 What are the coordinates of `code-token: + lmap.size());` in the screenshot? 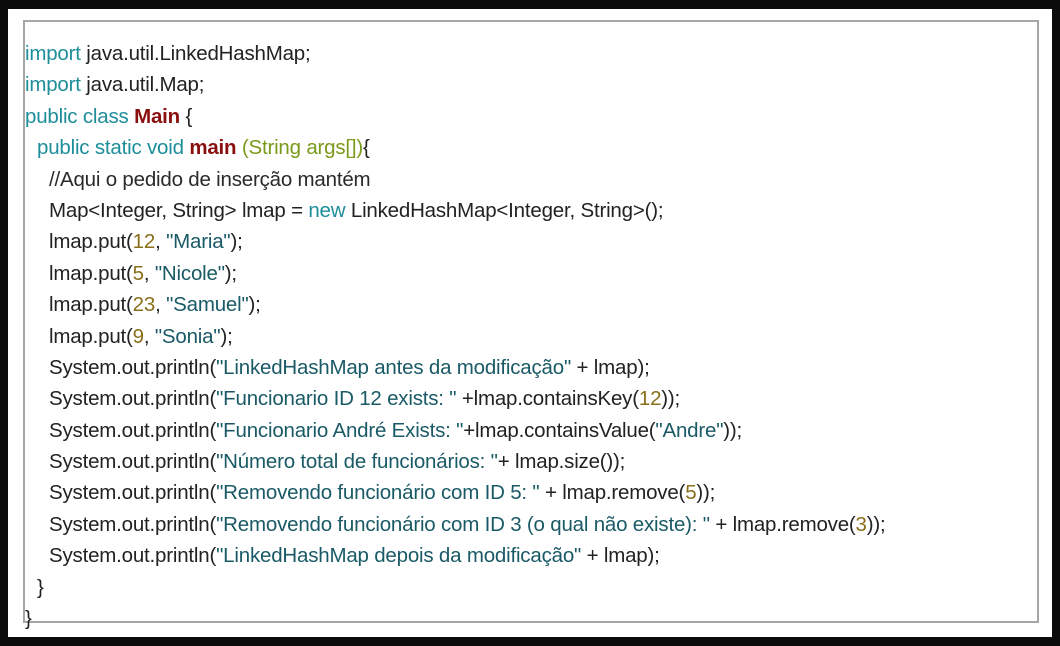 It's located at (561, 462).